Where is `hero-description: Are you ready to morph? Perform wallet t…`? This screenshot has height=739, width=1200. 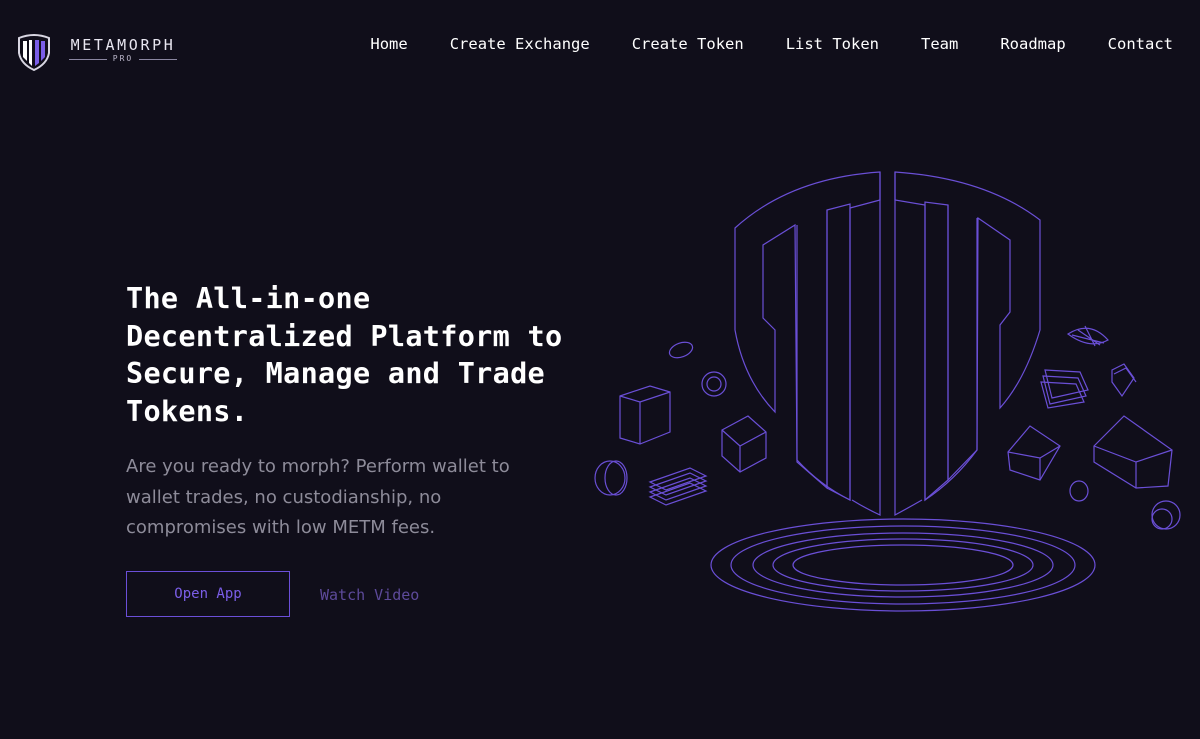
hero-description: Are you ready to morph? Perform wallet t… is located at coordinates (318, 497).